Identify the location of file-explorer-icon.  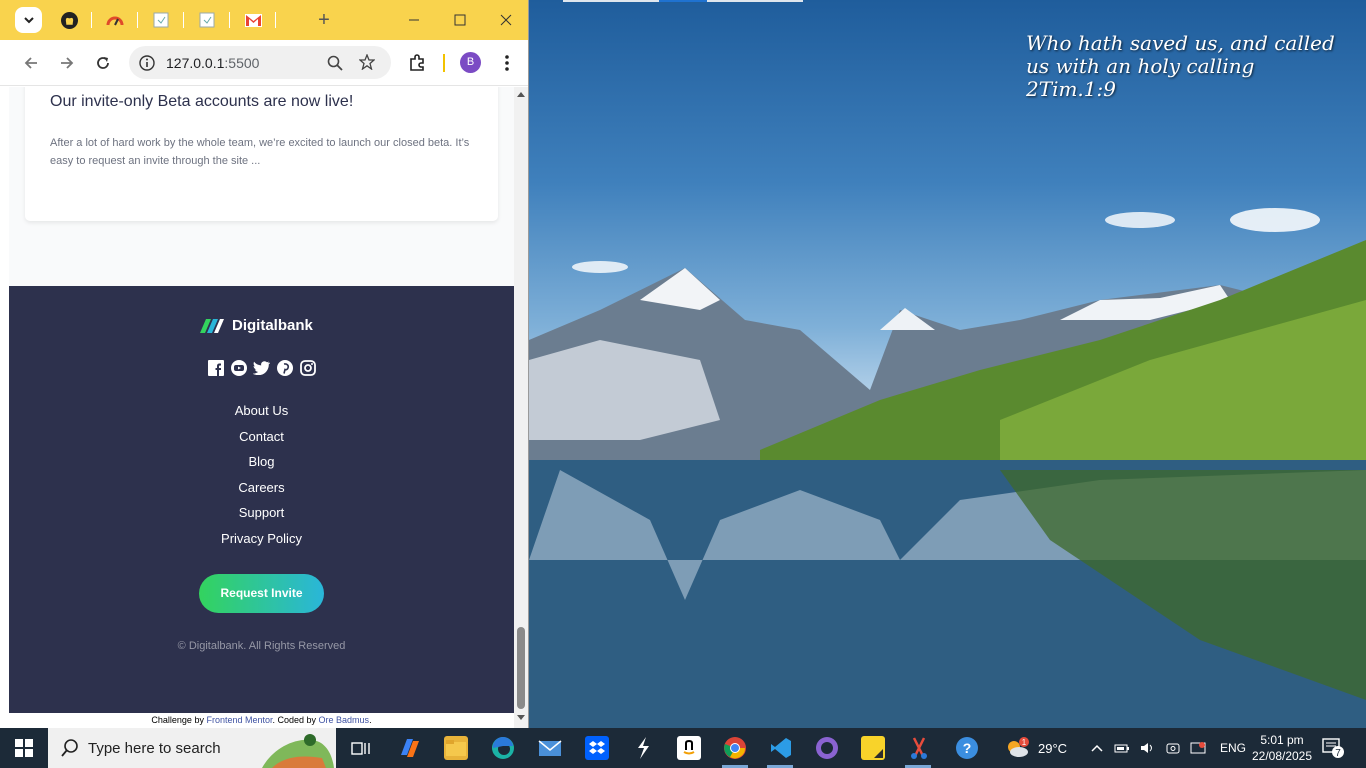
(456, 748).